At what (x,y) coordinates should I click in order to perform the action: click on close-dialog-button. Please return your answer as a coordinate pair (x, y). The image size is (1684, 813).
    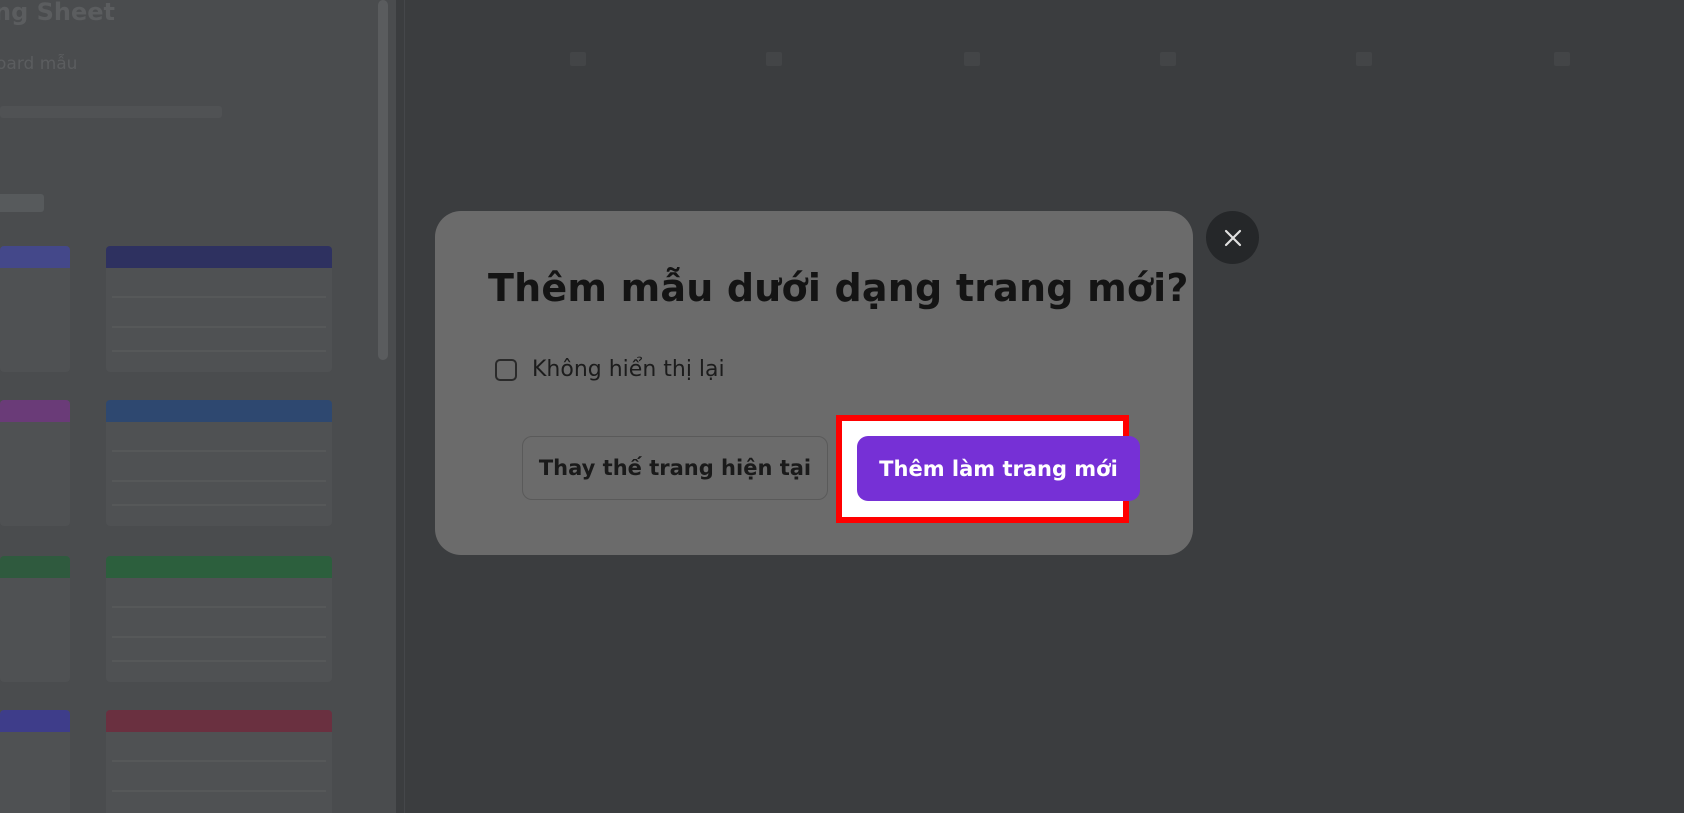
    Looking at the image, I should click on (1232, 237).